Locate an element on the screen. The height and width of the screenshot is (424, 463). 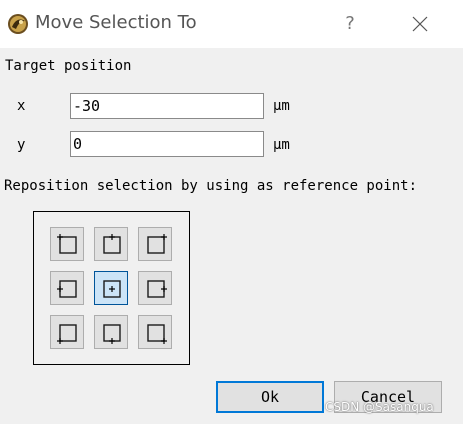
title-bar: Move Selection To ? is located at coordinates (231, 24).